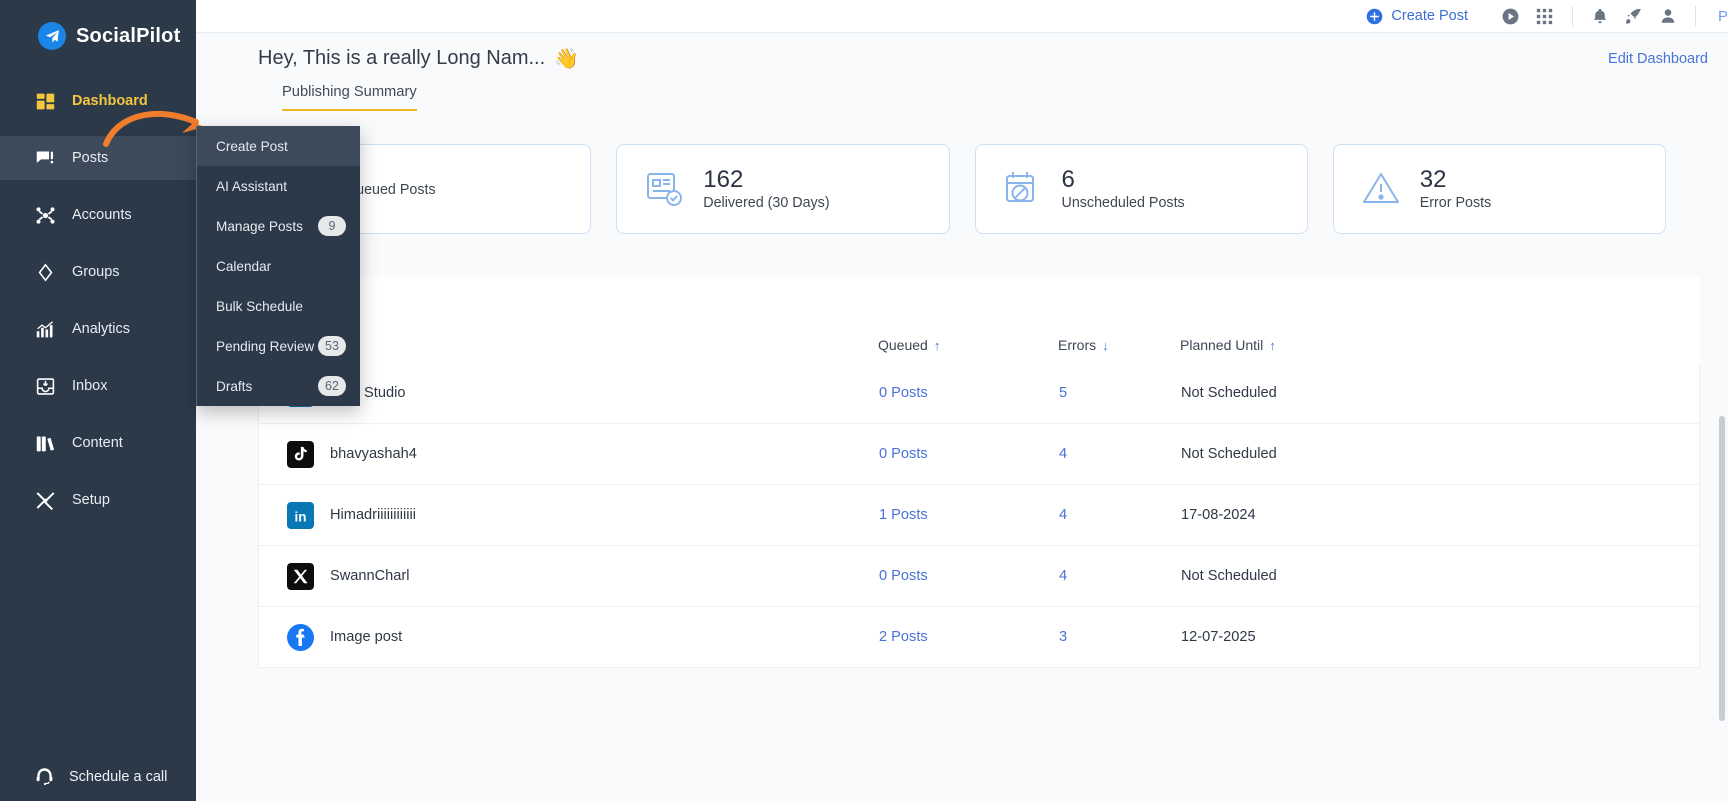 This screenshot has width=1728, height=801. Describe the element at coordinates (968, 345) in the screenshot. I see `column-header-queued: Queued ↑` at that location.